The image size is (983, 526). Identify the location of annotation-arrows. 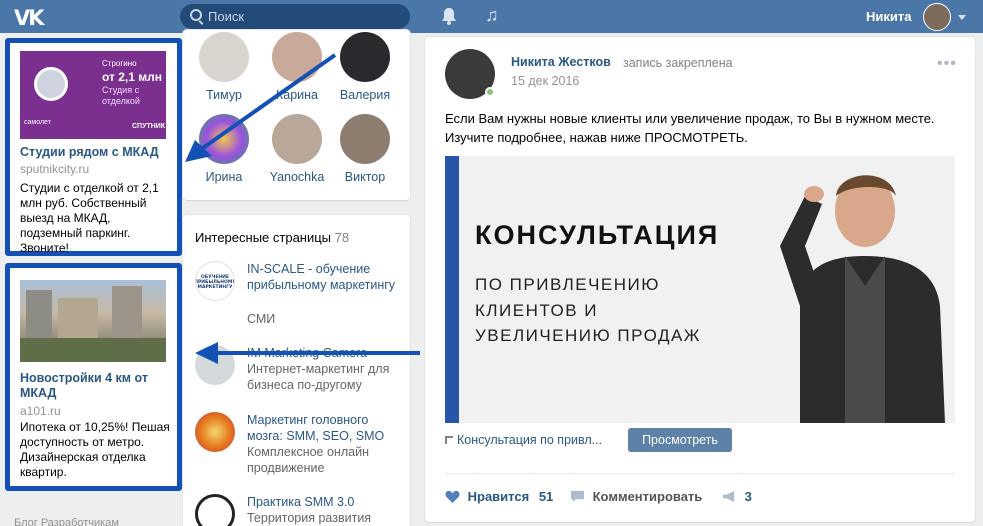
(302, 208).